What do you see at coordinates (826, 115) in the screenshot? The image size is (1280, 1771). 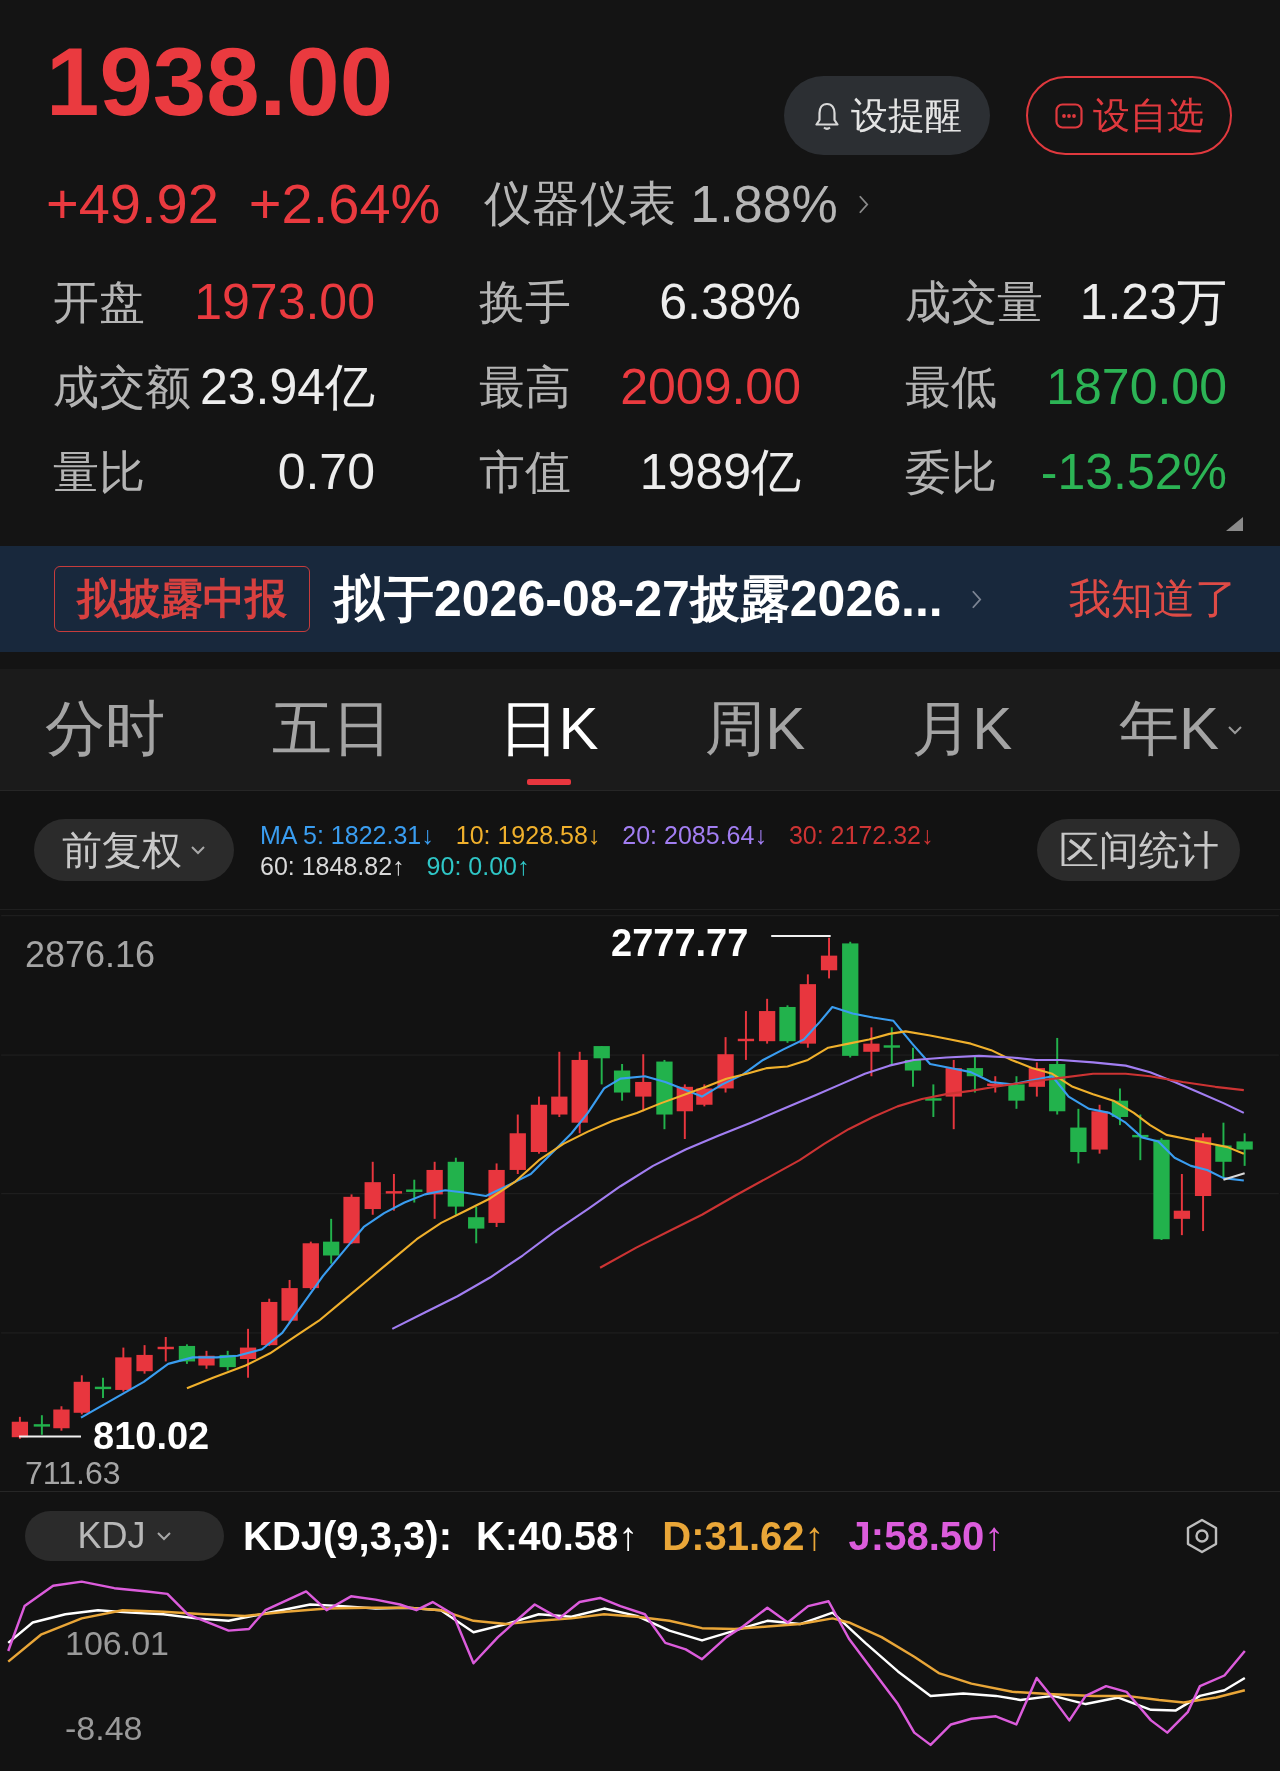 I see `bell-icon` at bounding box center [826, 115].